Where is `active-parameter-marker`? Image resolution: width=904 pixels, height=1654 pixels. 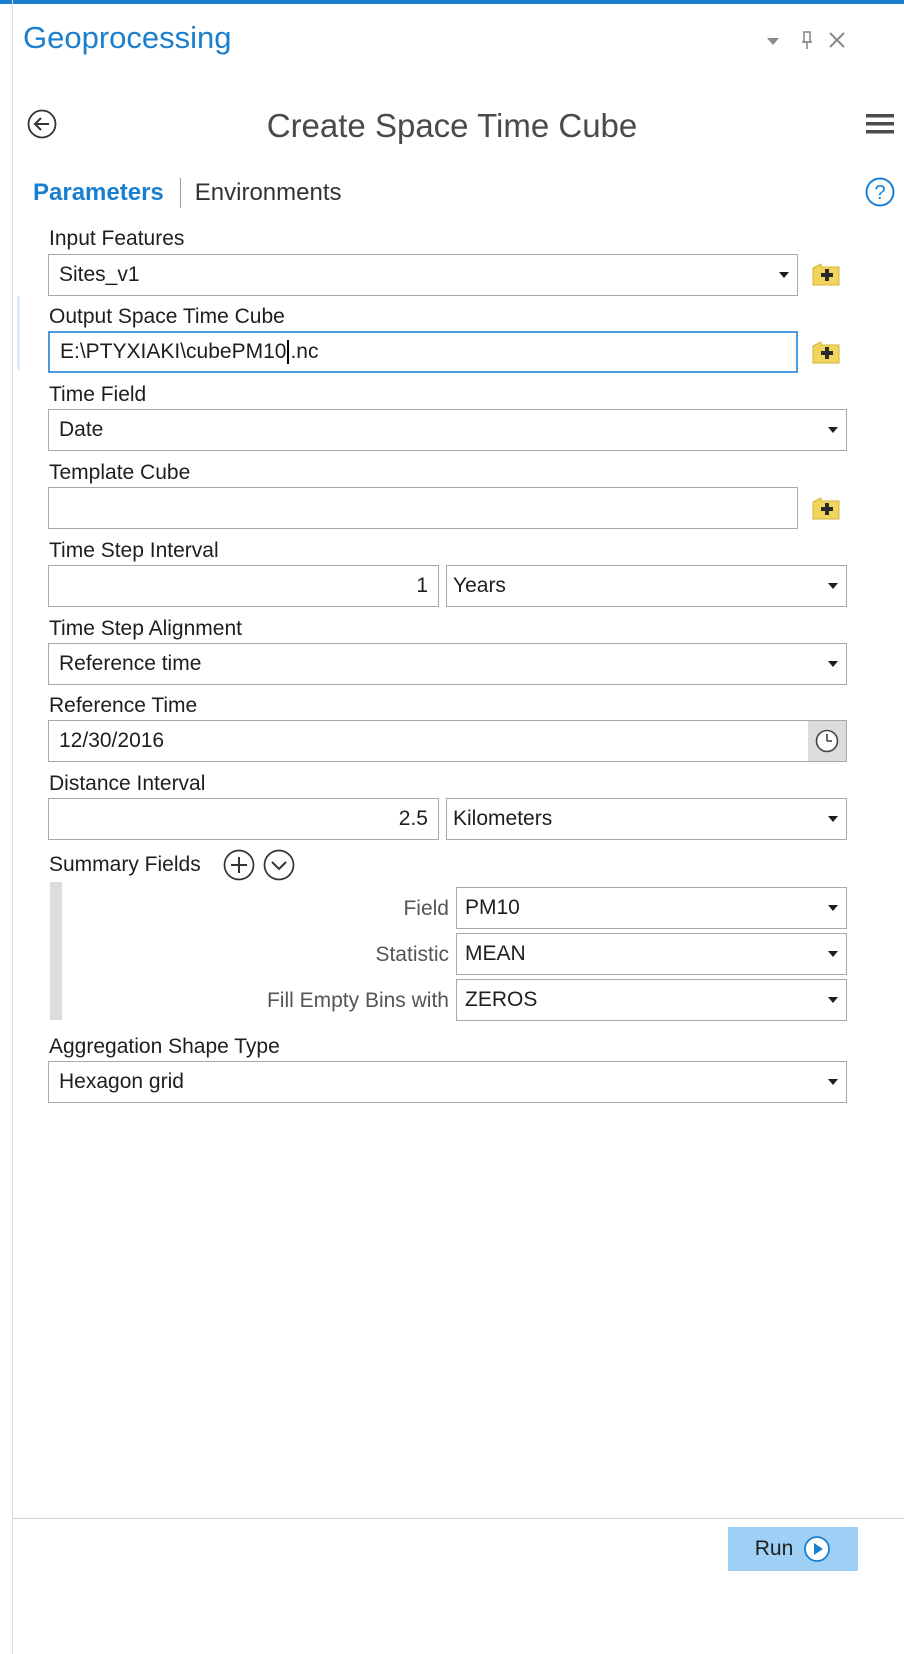
active-parameter-marker is located at coordinates (18, 333).